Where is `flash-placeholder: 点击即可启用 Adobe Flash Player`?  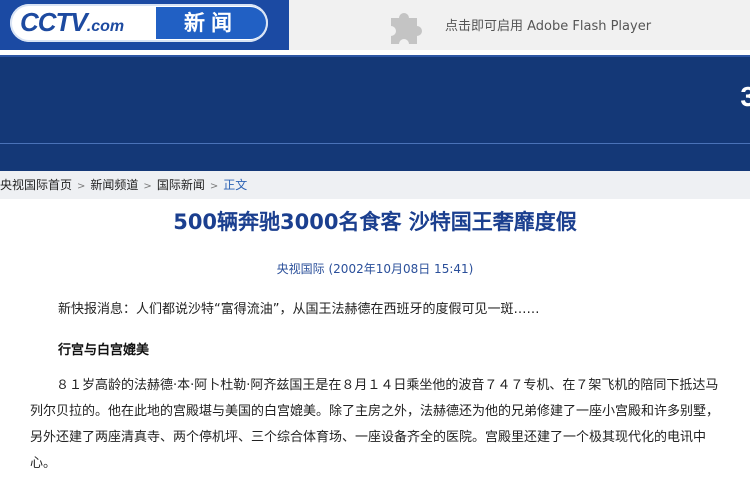
flash-placeholder: 点击即可启用 Adobe Flash Player is located at coordinates (519, 25).